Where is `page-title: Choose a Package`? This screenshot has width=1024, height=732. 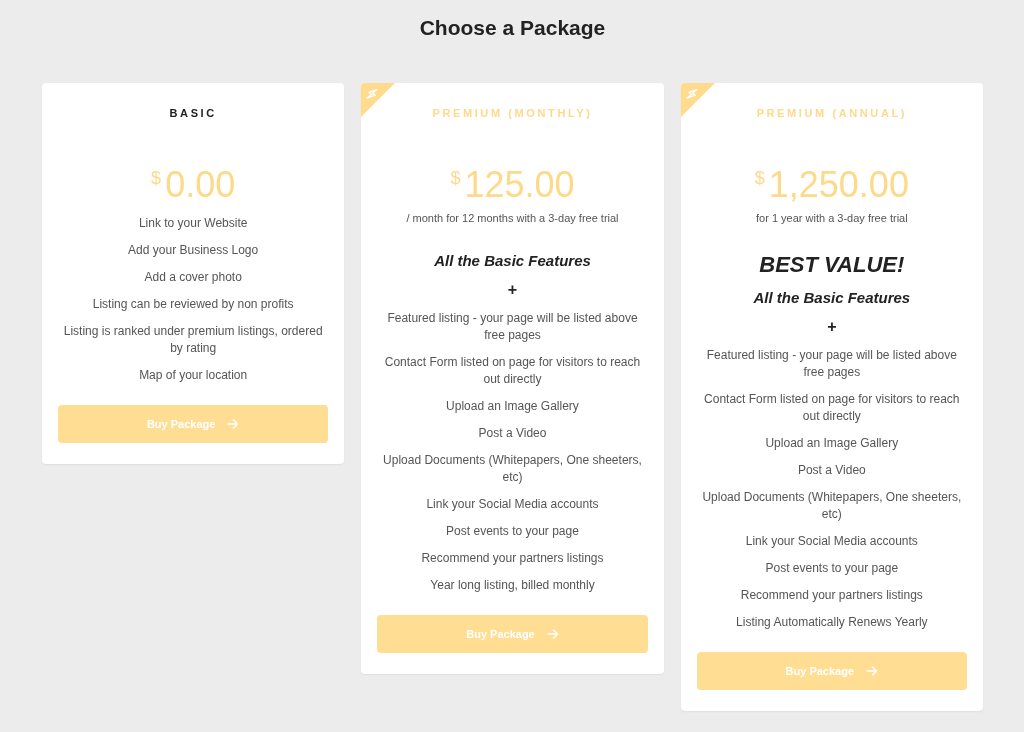 page-title: Choose a Package is located at coordinates (512, 28).